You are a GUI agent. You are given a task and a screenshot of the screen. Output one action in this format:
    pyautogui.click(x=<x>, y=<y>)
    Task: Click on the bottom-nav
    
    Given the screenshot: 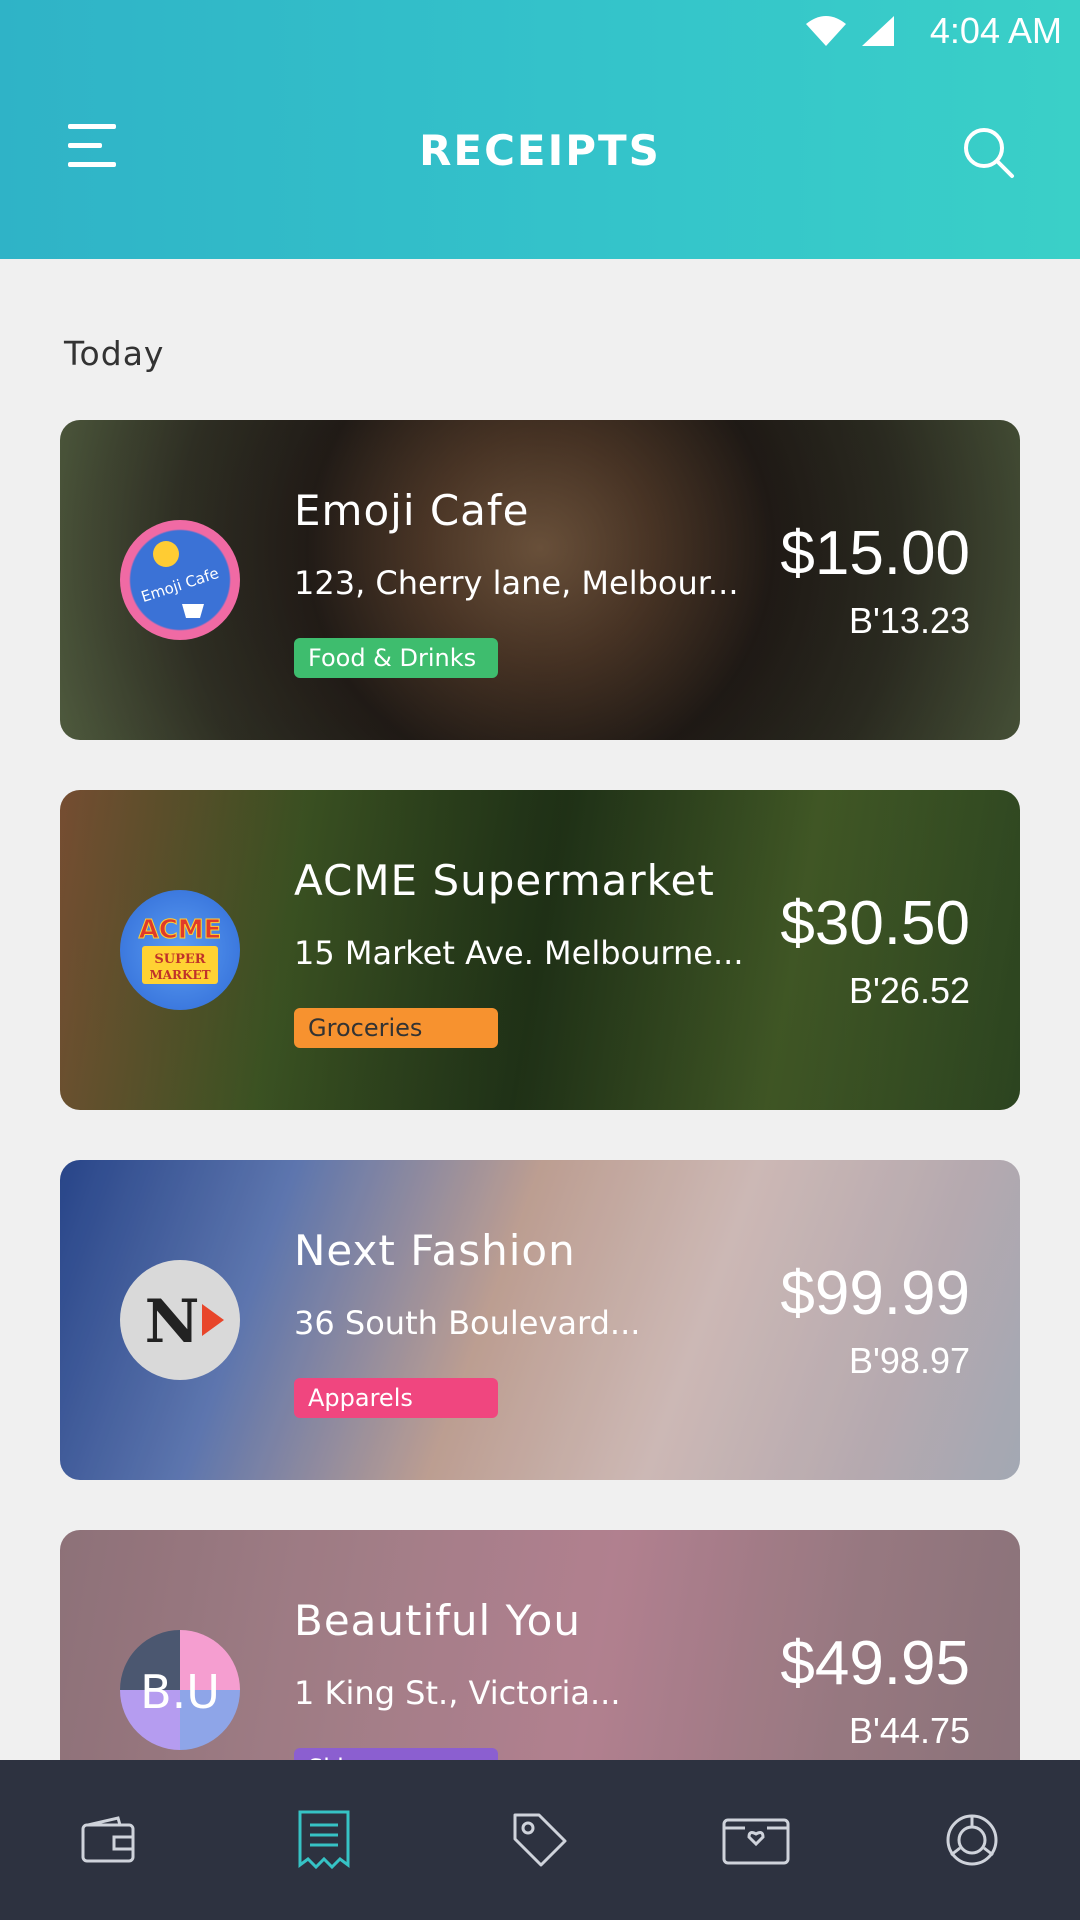 What is the action you would take?
    pyautogui.click(x=540, y=1840)
    